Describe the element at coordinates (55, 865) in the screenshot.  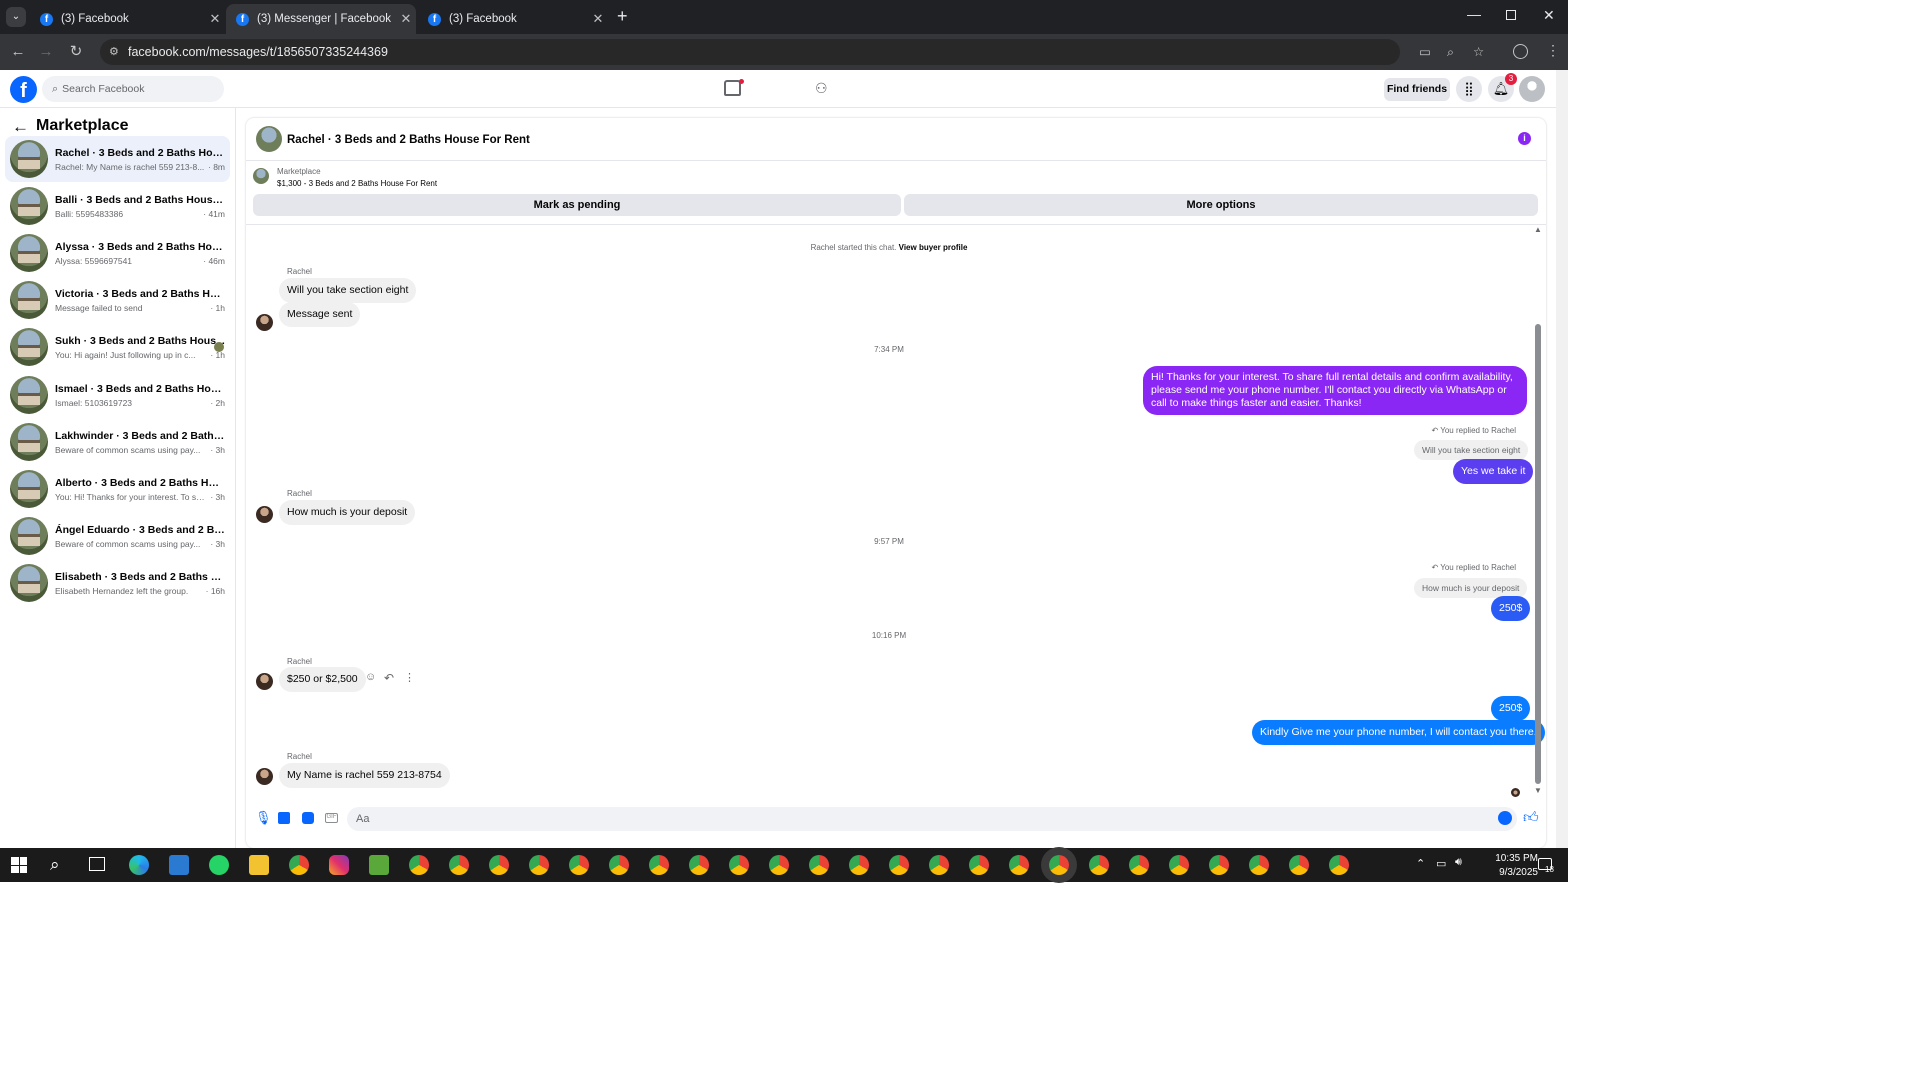
I see `search-taskbar-icon: ⌕` at that location.